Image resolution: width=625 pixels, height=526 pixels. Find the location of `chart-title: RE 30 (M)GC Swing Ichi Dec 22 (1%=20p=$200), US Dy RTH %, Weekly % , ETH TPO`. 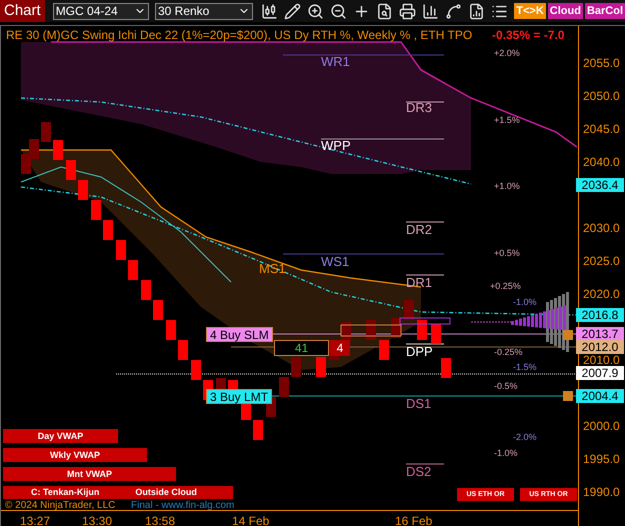

chart-title: RE 30 (M)GC Swing Ichi Dec 22 (1%=20p=$200), US Dy RTH %, Weekly % , ETH TPO is located at coordinates (239, 35).